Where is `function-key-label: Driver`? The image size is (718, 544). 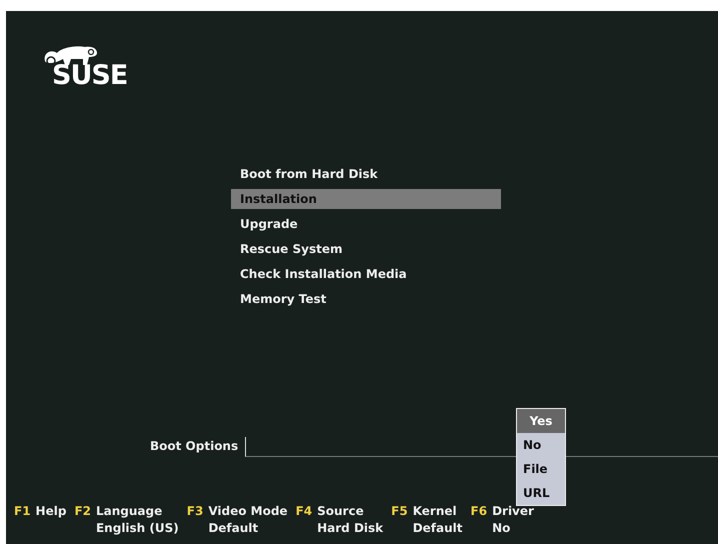 function-key-label: Driver is located at coordinates (513, 511).